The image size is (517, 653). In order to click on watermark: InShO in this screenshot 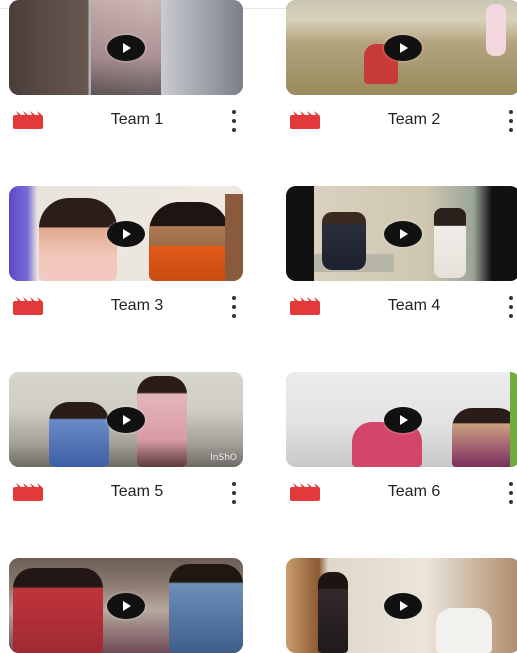, I will do `click(223, 458)`.